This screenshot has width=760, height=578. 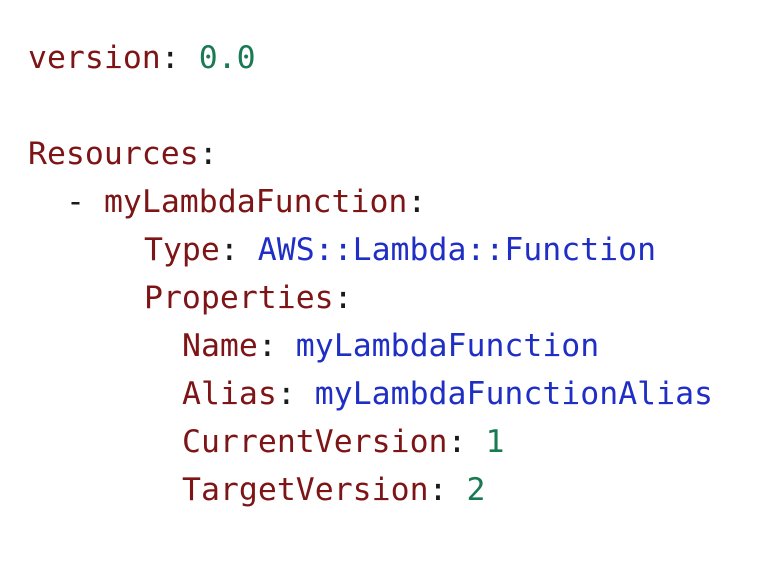 I want to click on line-type: Type: AWS::Lambda::Function, so click(x=400, y=250).